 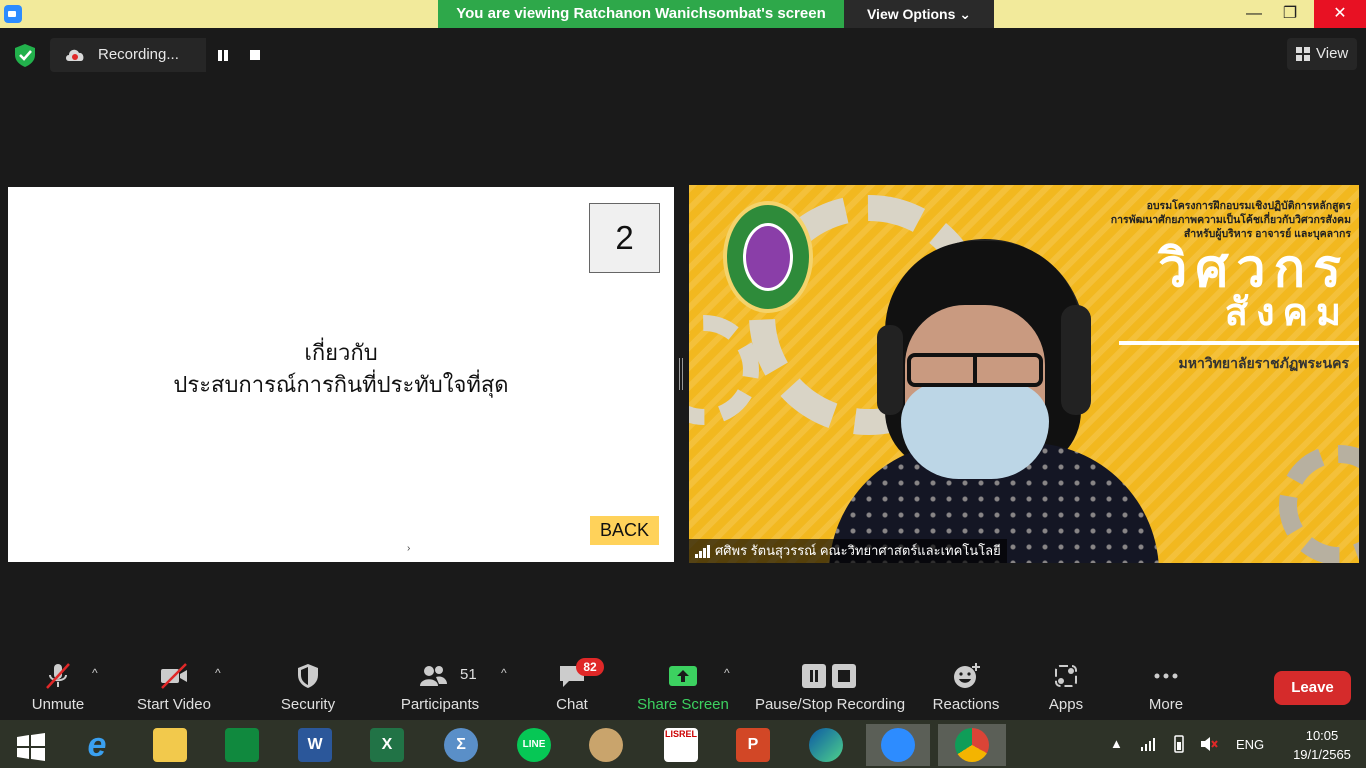 I want to click on system-clock: 10:05 19/1/2565, so click(x=1322, y=745).